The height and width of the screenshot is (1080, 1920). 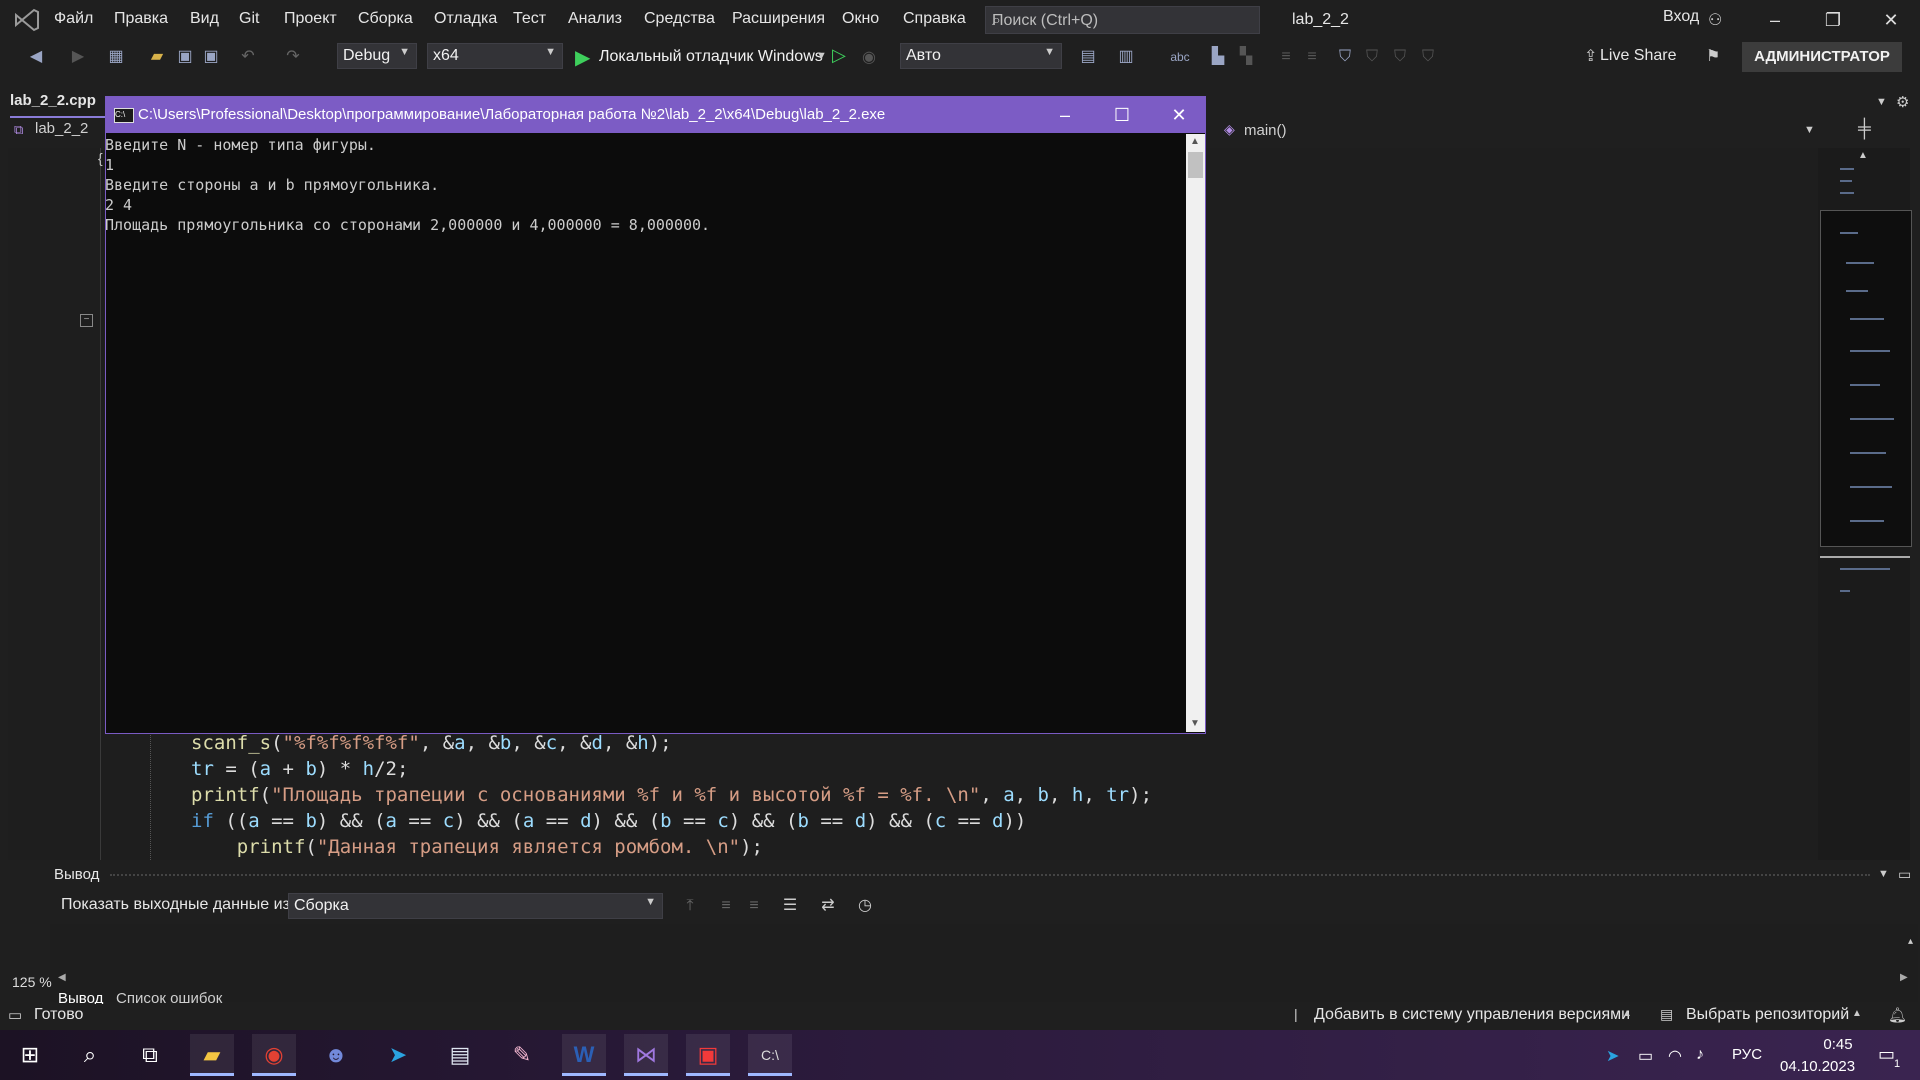 What do you see at coordinates (1838, 1044) in the screenshot?
I see `clock-time: 0:45` at bounding box center [1838, 1044].